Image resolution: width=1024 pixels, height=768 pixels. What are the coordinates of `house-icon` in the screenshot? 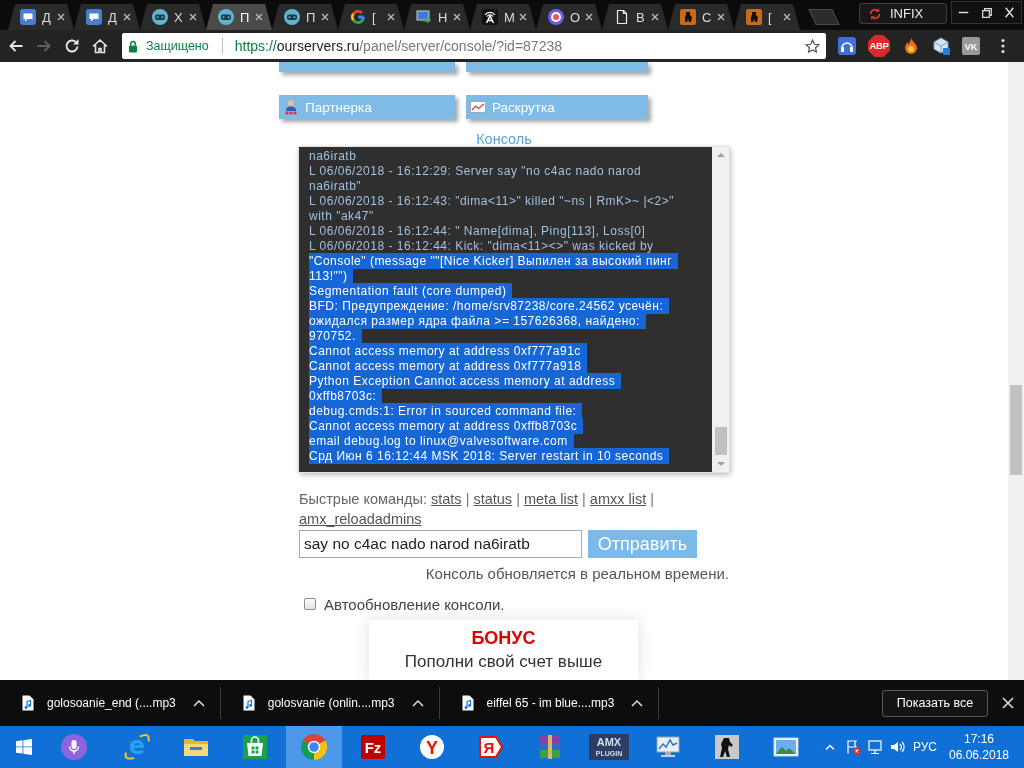 It's located at (100, 46).